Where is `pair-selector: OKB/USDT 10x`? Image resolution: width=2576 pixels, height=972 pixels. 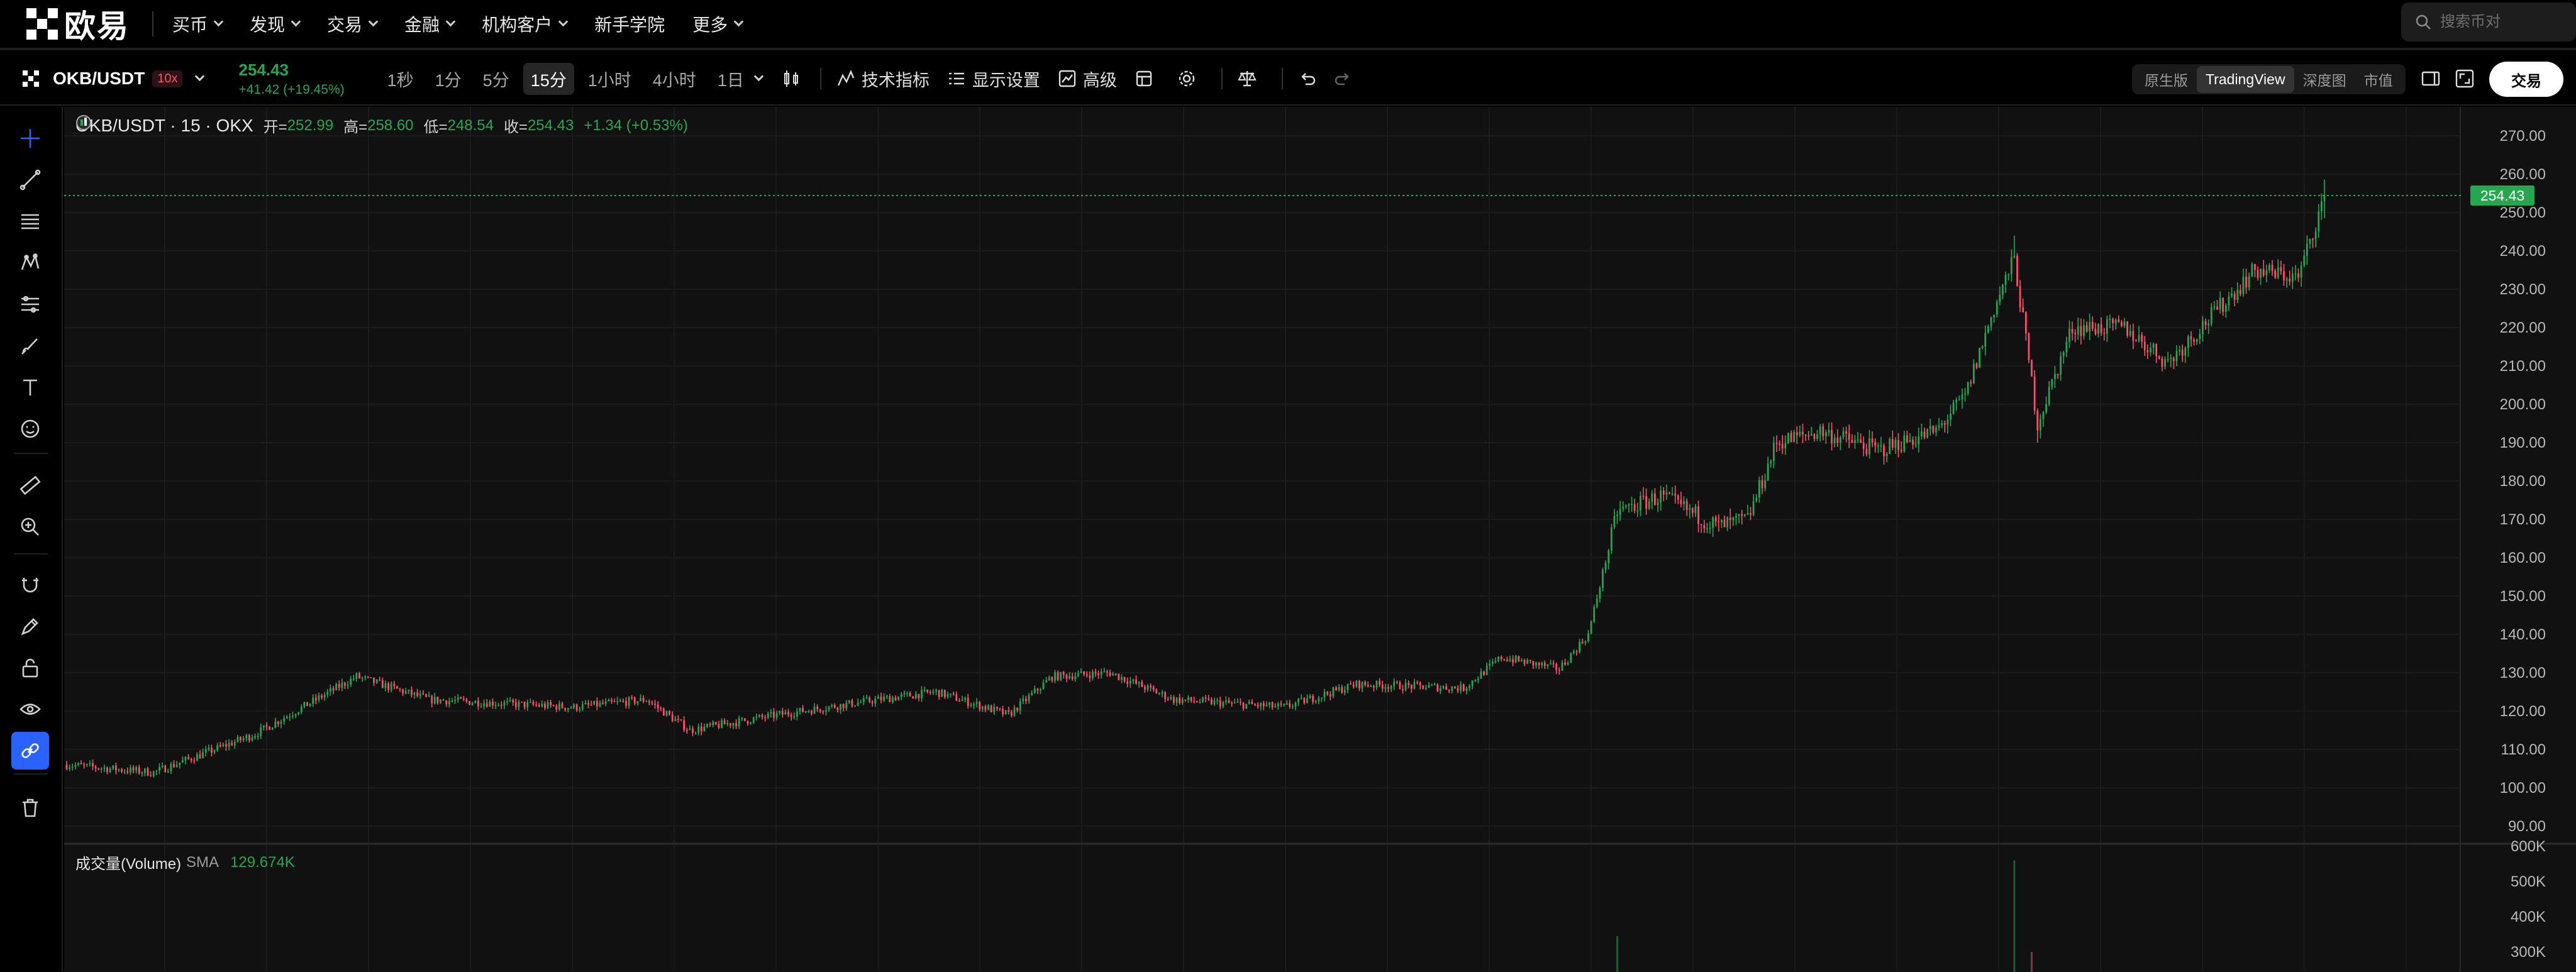
pair-selector: OKB/USDT 10x is located at coordinates (114, 79).